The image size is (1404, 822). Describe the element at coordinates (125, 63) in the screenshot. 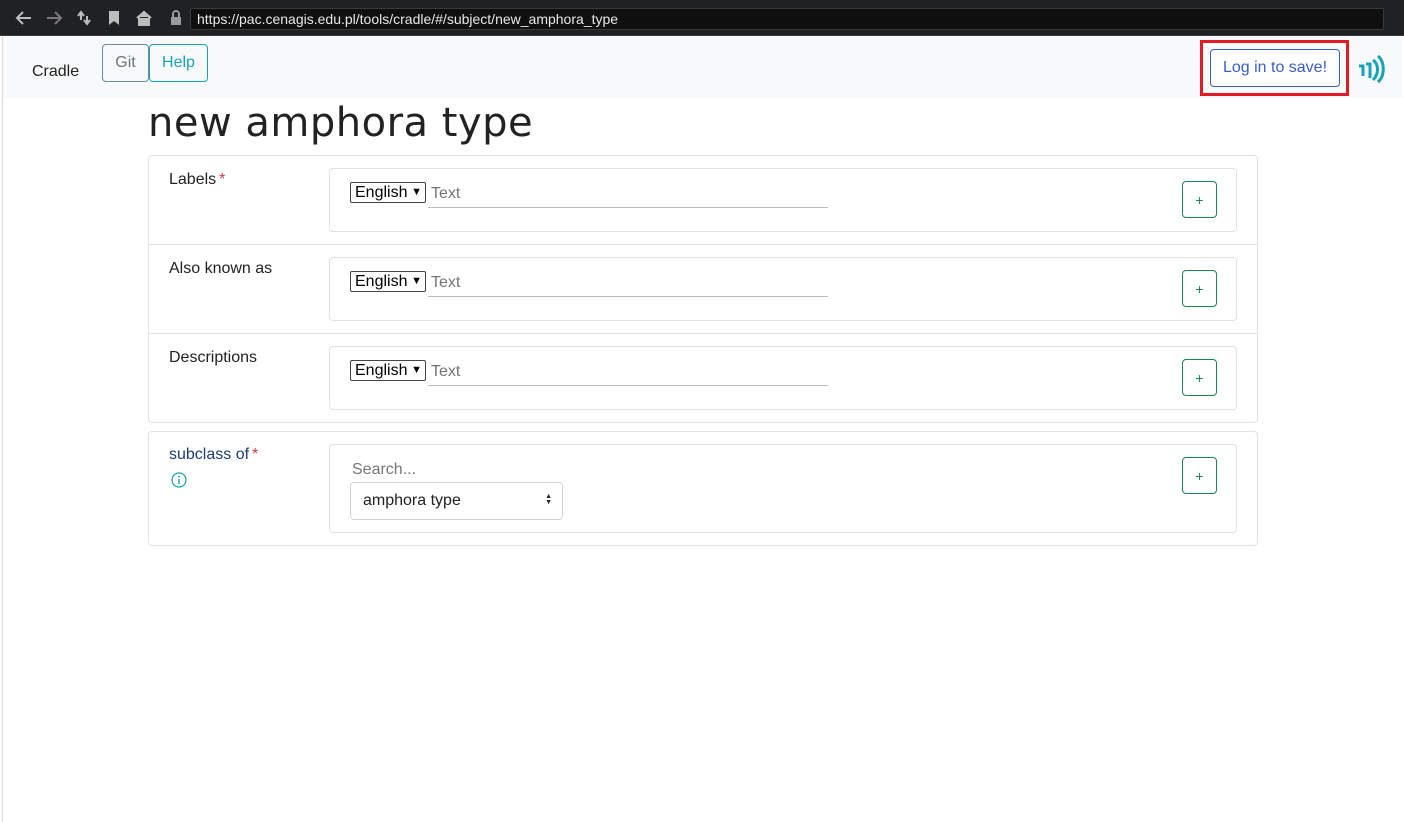

I see `git-button: Git` at that location.